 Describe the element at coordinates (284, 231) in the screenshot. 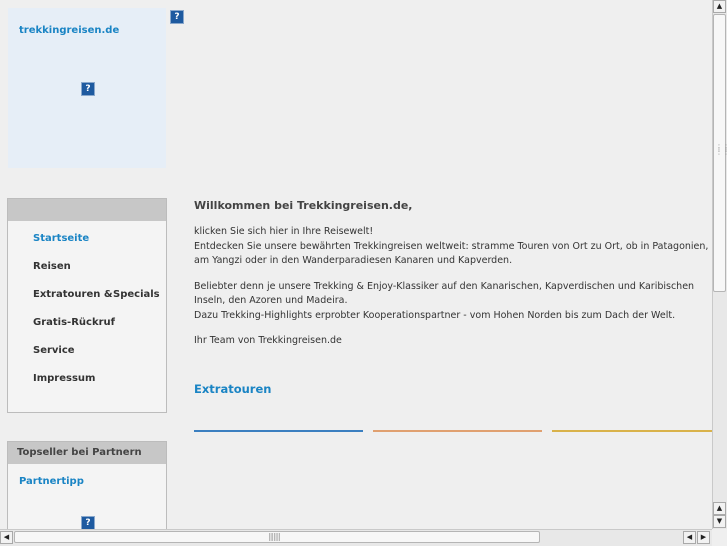

I see `intro-line-1: klicken Sie sich hier in Ihre Reisewelt!` at that location.